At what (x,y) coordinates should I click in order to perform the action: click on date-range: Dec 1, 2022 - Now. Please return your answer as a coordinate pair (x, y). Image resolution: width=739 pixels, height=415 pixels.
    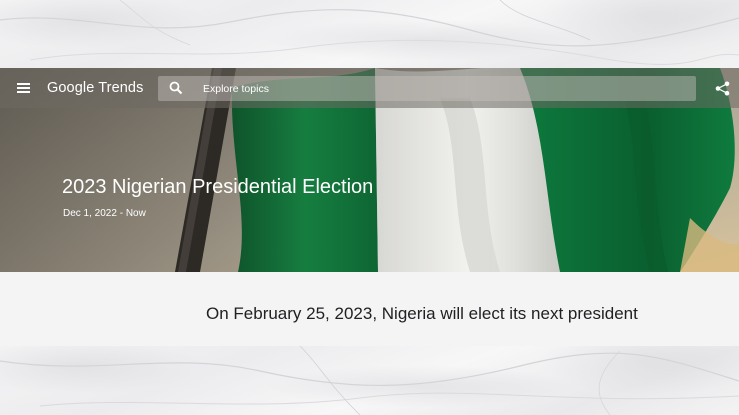
    Looking at the image, I should click on (104, 213).